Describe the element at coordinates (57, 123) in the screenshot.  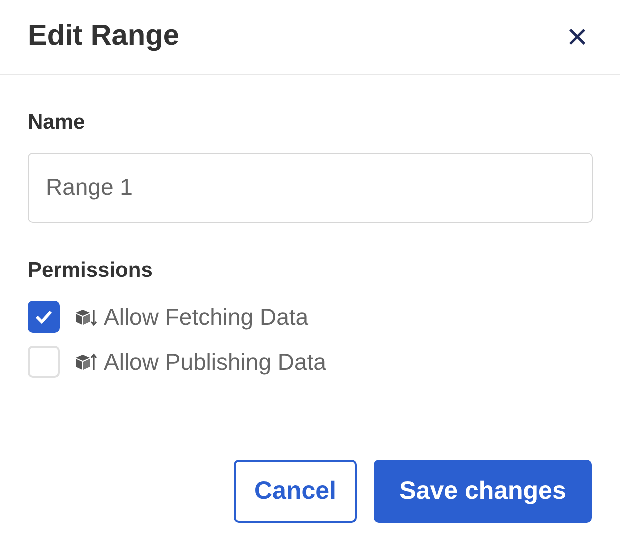
I see `field-label: Name` at that location.